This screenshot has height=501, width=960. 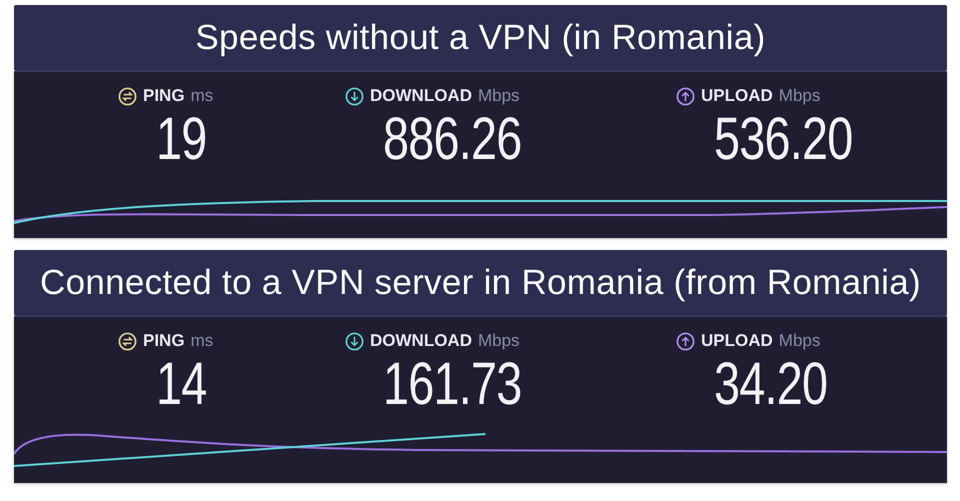 What do you see at coordinates (452, 384) in the screenshot?
I see `metric-value: 161.73` at bounding box center [452, 384].